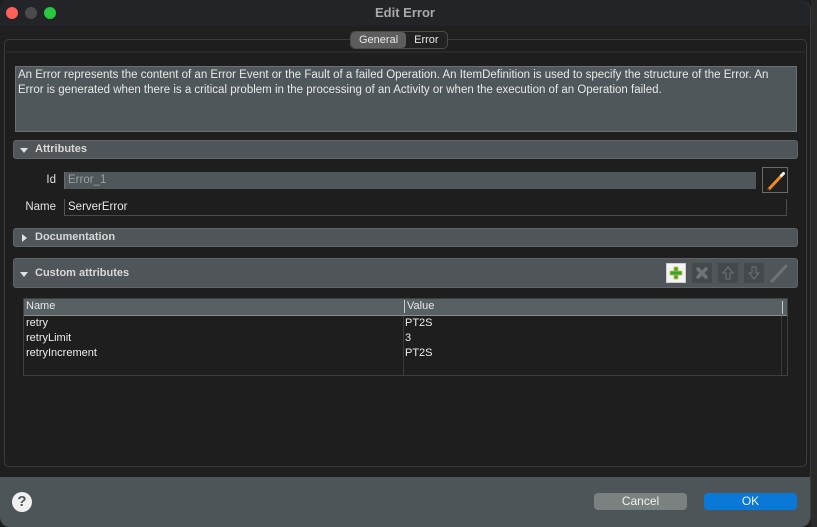  What do you see at coordinates (82, 273) in the screenshot?
I see `section-label: Custom attributes` at bounding box center [82, 273].